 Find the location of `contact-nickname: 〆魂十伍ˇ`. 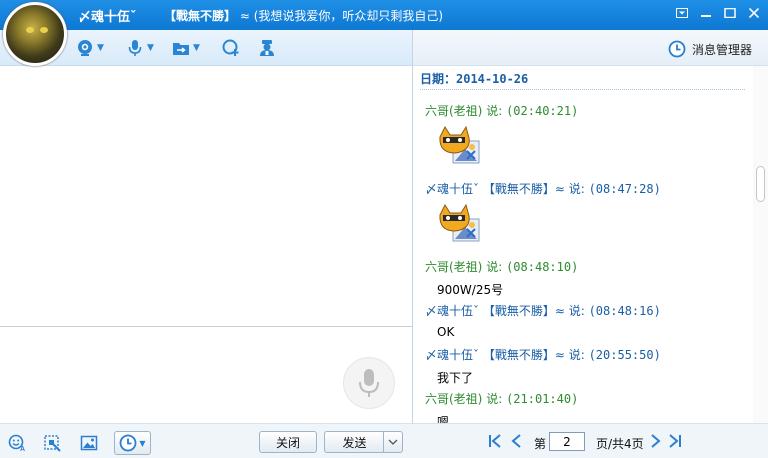

contact-nickname: 〆魂十伍ˇ is located at coordinates (107, 17).